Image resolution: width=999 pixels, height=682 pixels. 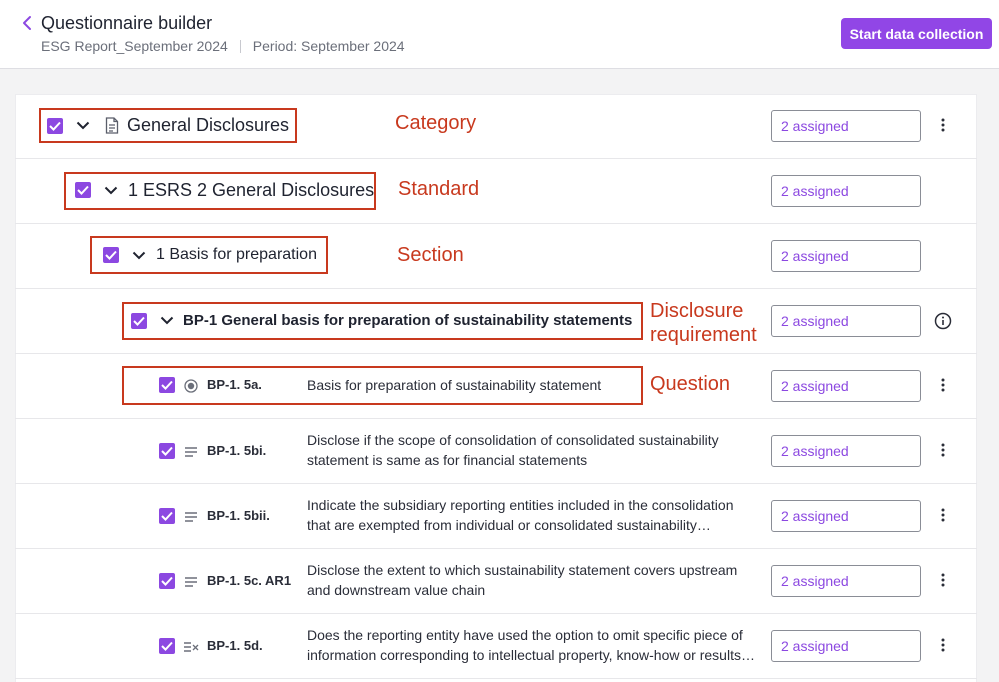 What do you see at coordinates (396, 590) in the screenshot?
I see `question-text-line: and downstream value chain` at bounding box center [396, 590].